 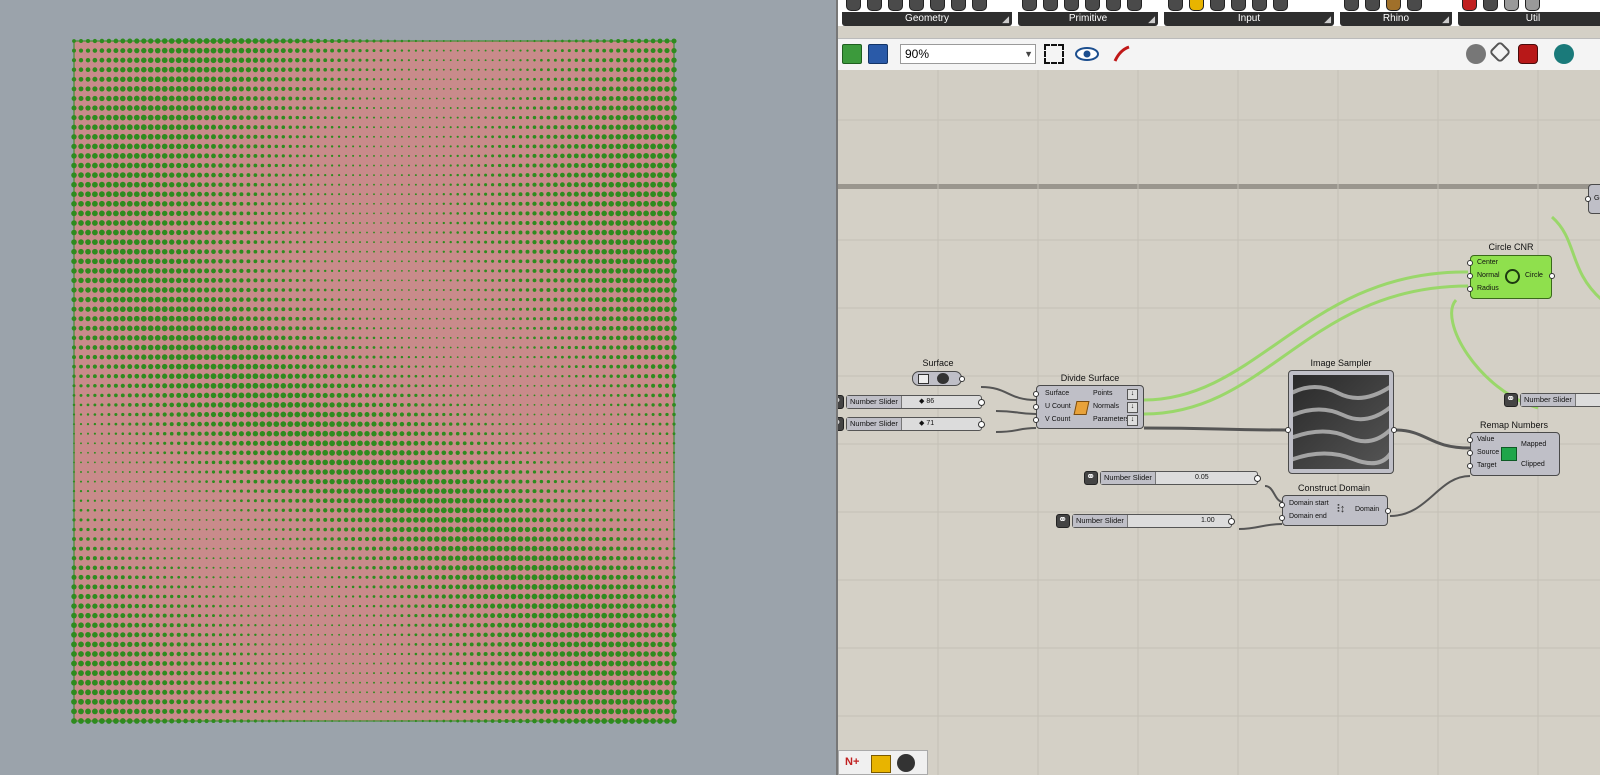 What do you see at coordinates (968, 54) in the screenshot?
I see `zoom-select: 90% ▼` at bounding box center [968, 54].